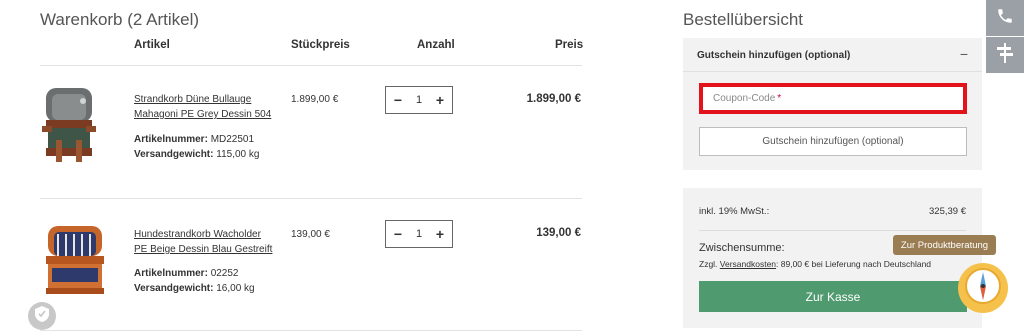  I want to click on column-header-anzahl: Anzahl, so click(436, 45).